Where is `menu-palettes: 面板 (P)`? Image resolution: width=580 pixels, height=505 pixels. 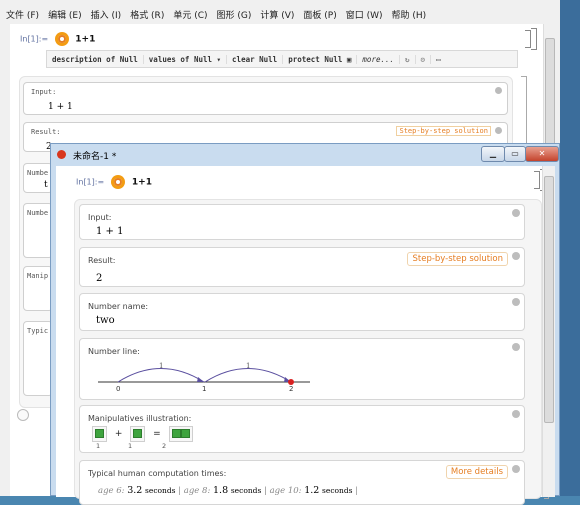 menu-palettes: 面板 (P) is located at coordinates (319, 14).